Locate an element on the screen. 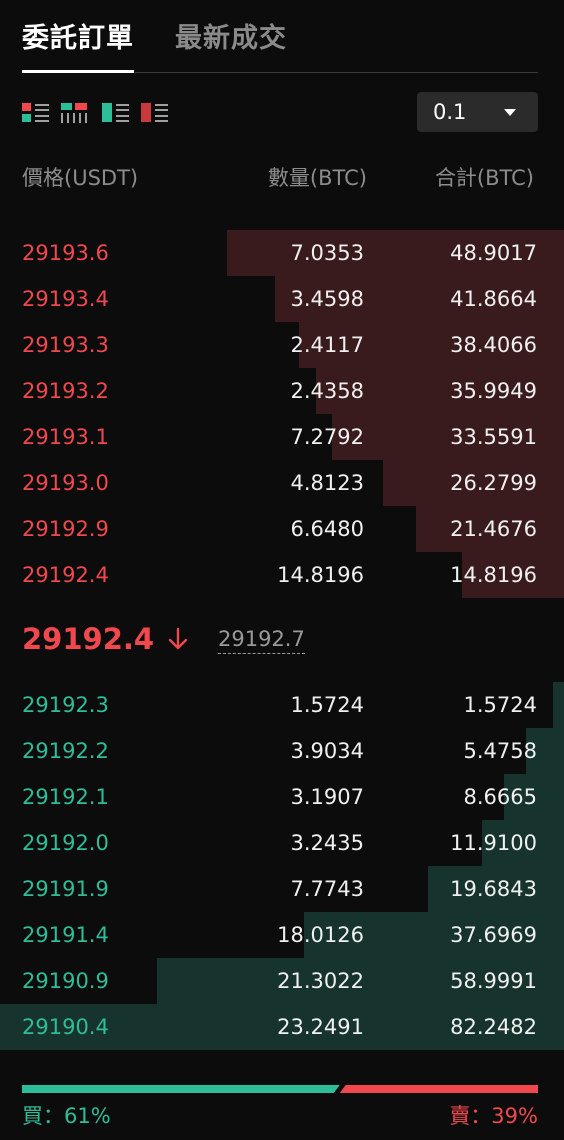 Image resolution: width=564 pixels, height=1140 pixels. ask-price: 29192.9 is located at coordinates (65, 529).